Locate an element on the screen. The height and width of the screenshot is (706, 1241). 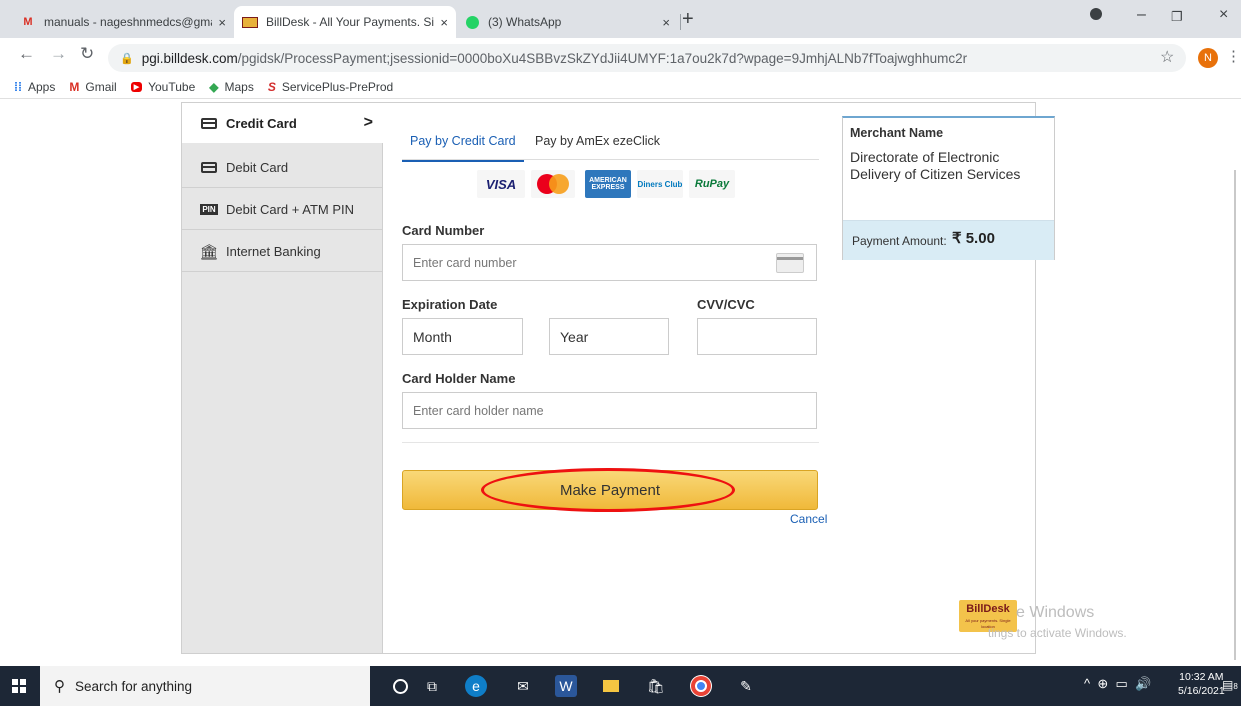
cvv-input is located at coordinates (757, 336).